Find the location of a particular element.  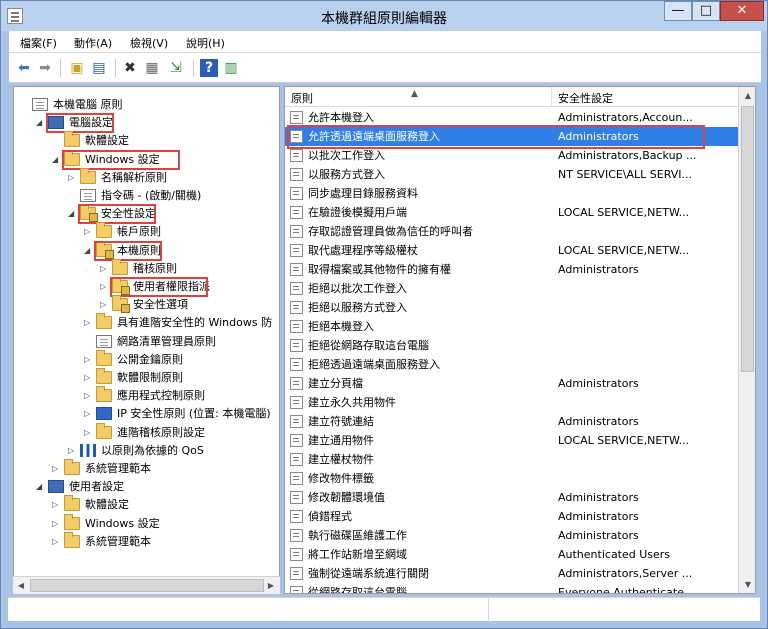

vertical-scroll-thumb is located at coordinates (747, 239).